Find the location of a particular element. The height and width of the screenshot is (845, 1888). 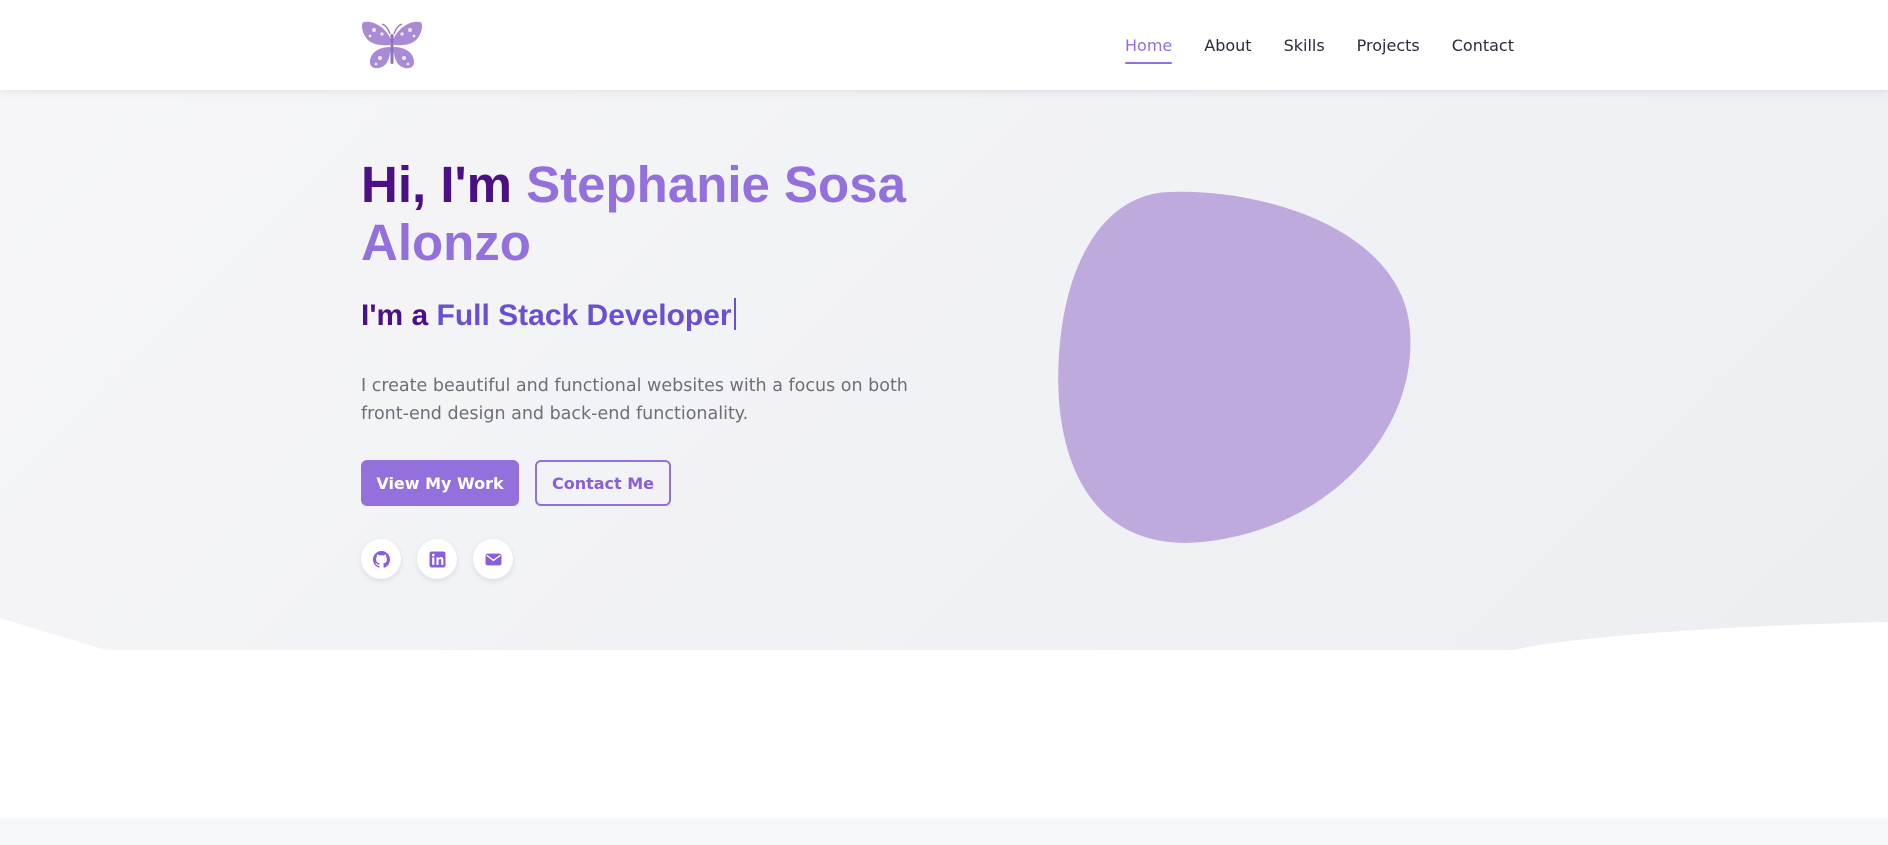

hero-title: Hi, I'm Stephanie Sosa Alonzo is located at coordinates (641, 214).